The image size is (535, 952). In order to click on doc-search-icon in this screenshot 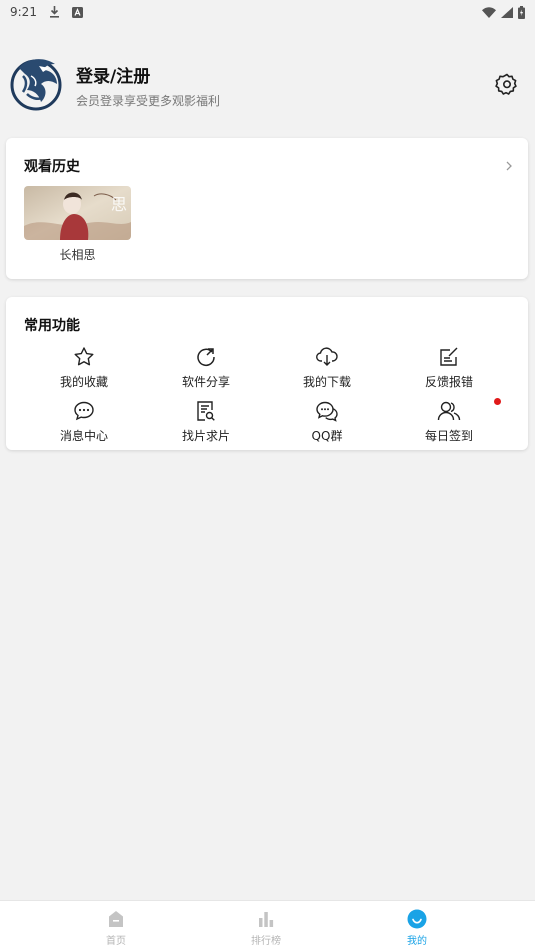, I will do `click(206, 411)`.